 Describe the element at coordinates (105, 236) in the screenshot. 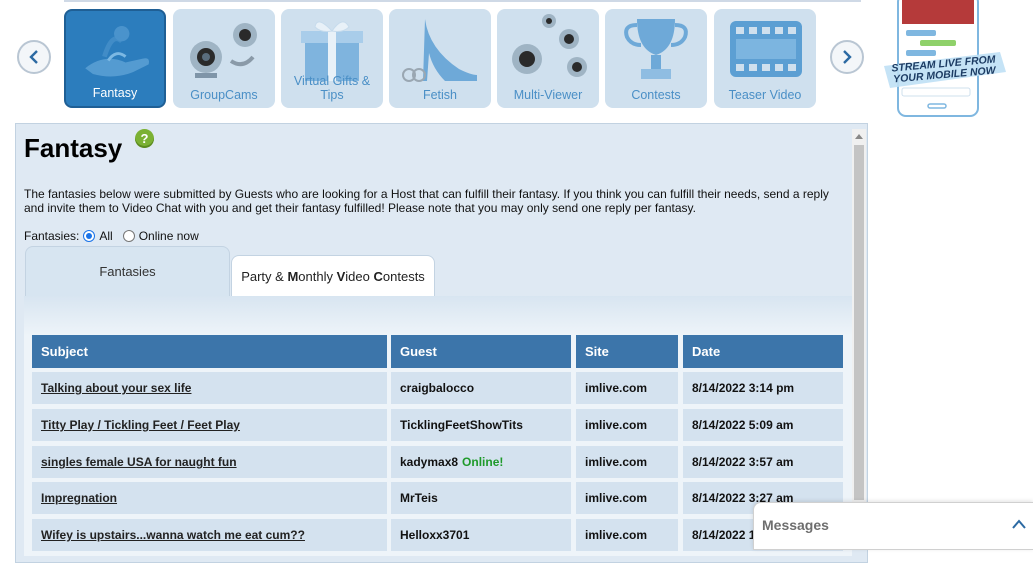

I see `filter-all-label: All` at that location.